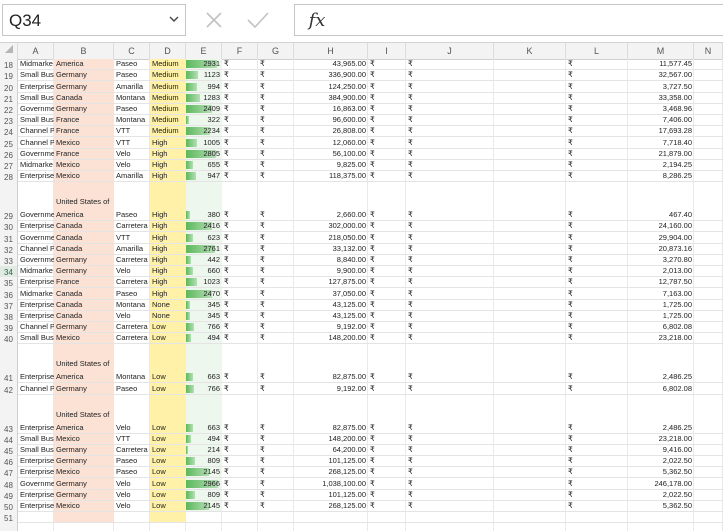 The width and height of the screenshot is (723, 531). What do you see at coordinates (331, 338) in the screenshot?
I see `cell-h: 148,200.00` at bounding box center [331, 338].